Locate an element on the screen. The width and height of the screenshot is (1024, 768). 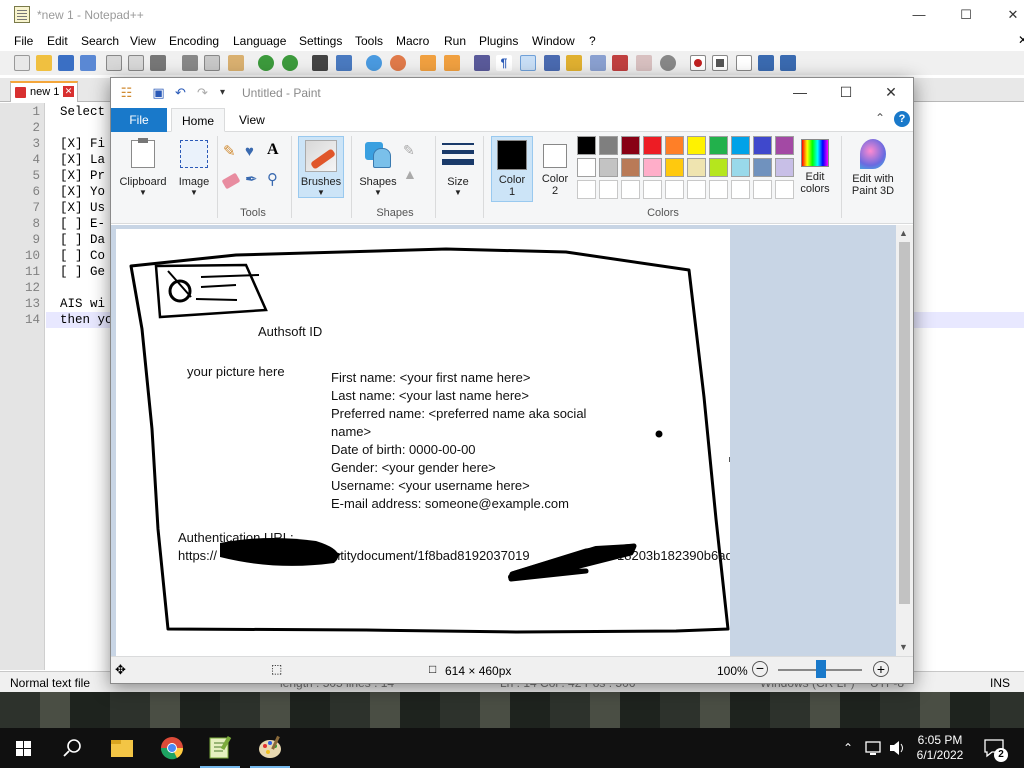
menu-language: Language is located at coordinates (259, 41).